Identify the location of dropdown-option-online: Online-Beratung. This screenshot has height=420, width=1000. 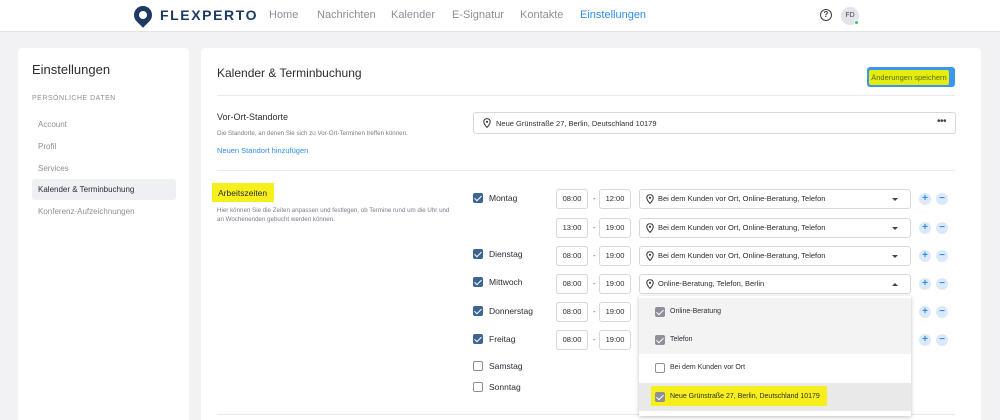
(775, 312).